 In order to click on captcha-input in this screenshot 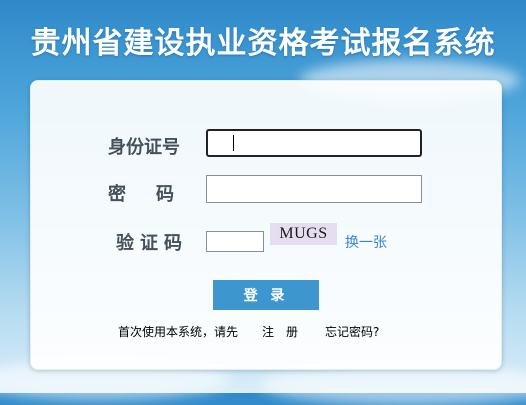, I will do `click(235, 241)`.